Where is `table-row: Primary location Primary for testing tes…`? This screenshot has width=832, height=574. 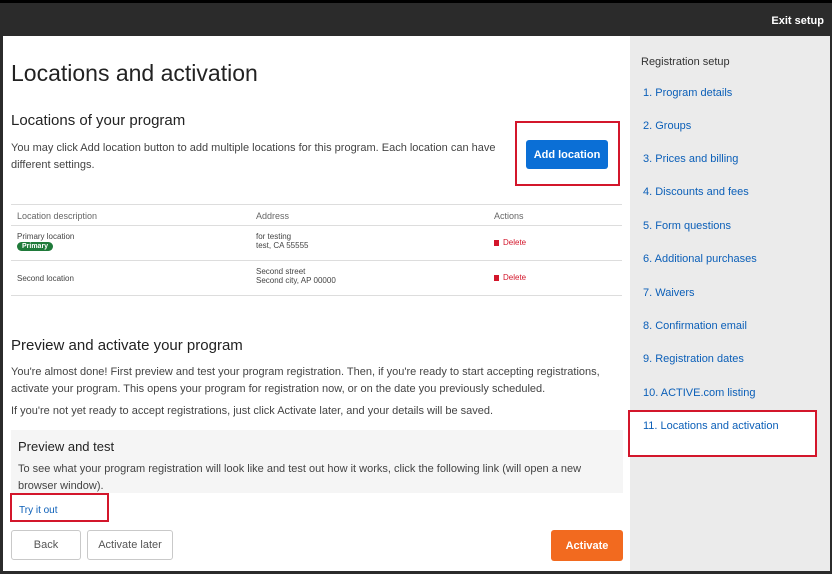
table-row: Primary location Primary for testing tes… is located at coordinates (316, 243).